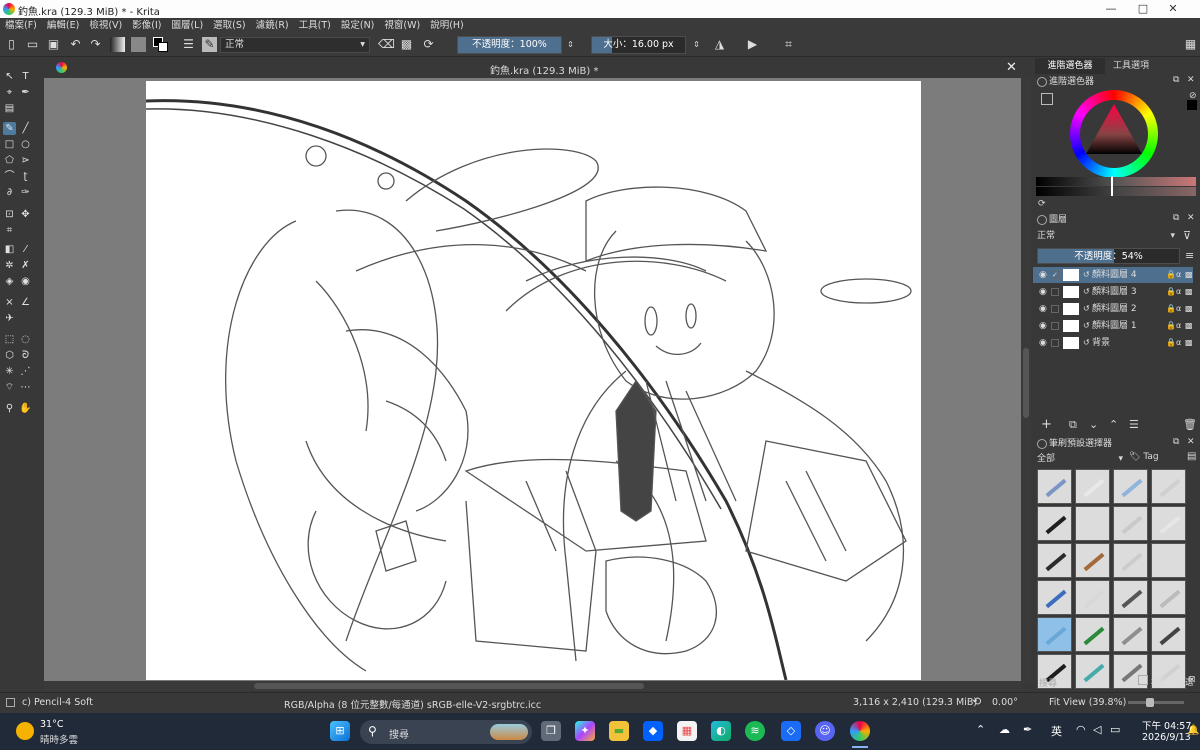 The width and height of the screenshot is (1200, 750). What do you see at coordinates (1042, 444) in the screenshot?
I see `brush-lock-icon` at bounding box center [1042, 444].